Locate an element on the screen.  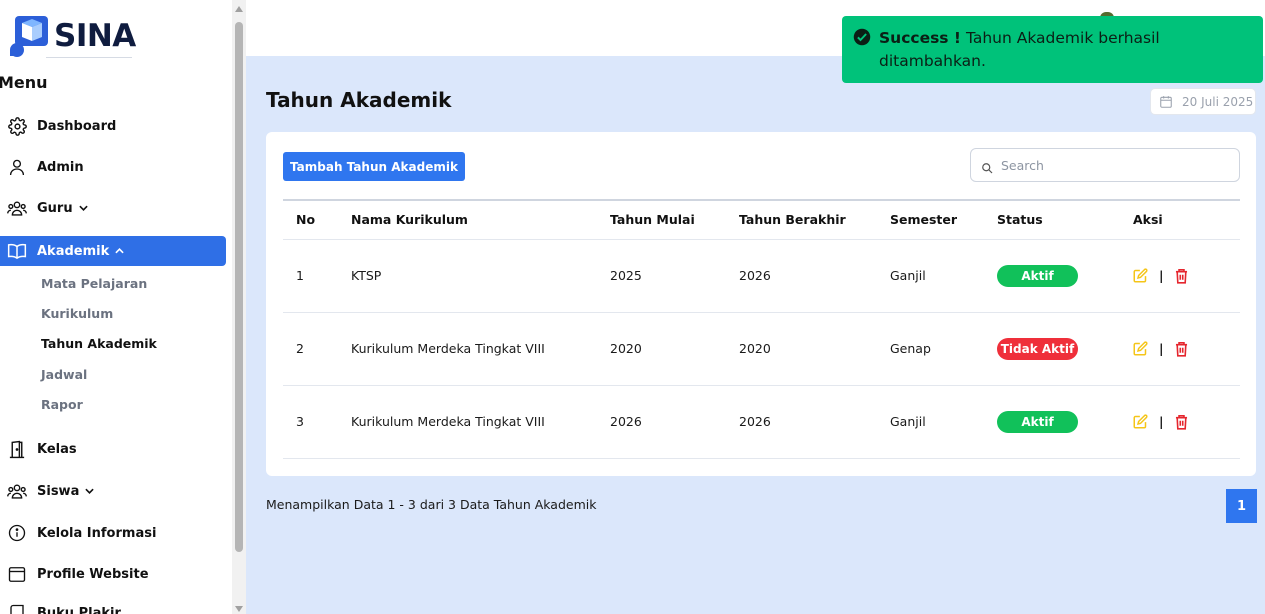
cell-no: 2 is located at coordinates (300, 348).